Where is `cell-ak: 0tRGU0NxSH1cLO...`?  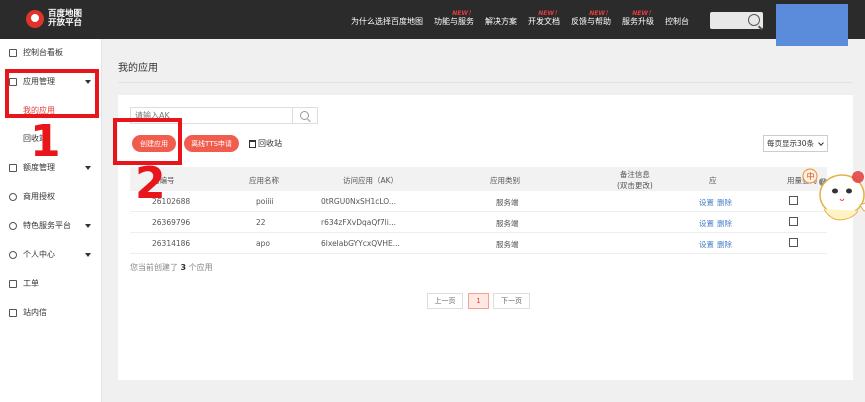 cell-ak: 0tRGU0NxSH1cLO... is located at coordinates (359, 201).